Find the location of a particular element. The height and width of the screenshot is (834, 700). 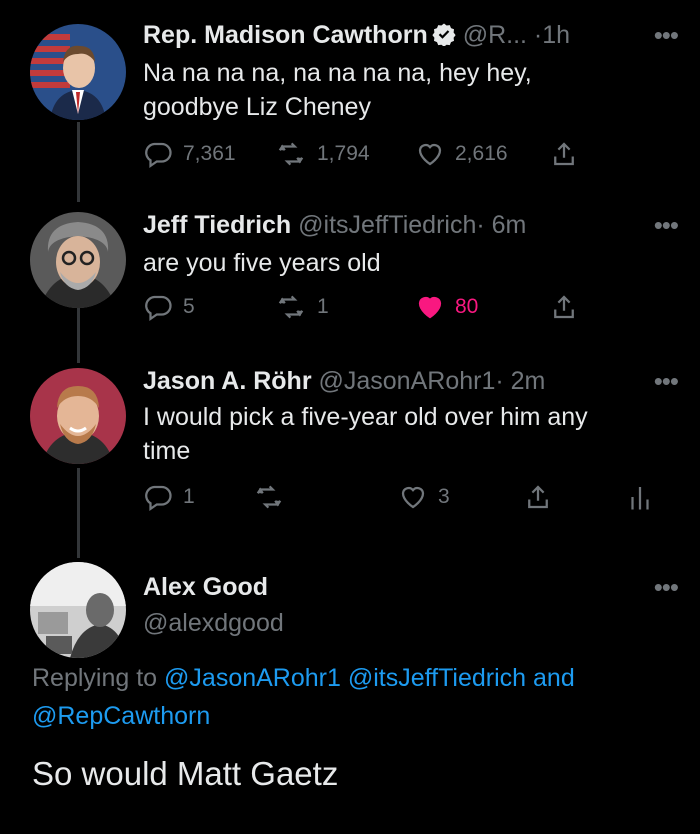

timestamp: 1h is located at coordinates (556, 35).